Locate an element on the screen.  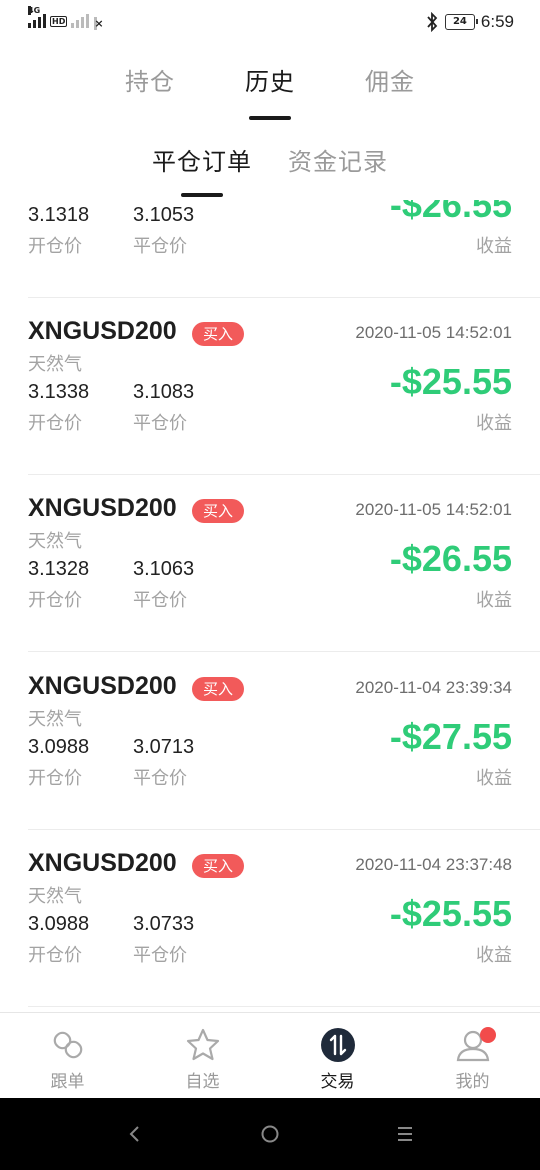
nav-label: 交易 is located at coordinates (337, 1082).